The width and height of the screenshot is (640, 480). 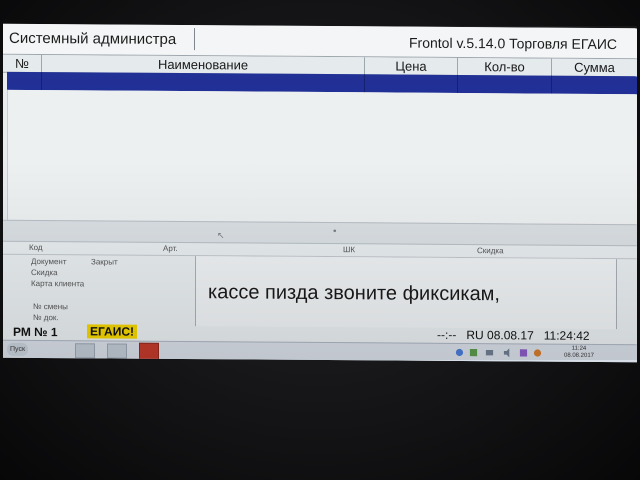 What do you see at coordinates (349, 250) in the screenshot?
I see `barcode-label: ШК` at bounding box center [349, 250].